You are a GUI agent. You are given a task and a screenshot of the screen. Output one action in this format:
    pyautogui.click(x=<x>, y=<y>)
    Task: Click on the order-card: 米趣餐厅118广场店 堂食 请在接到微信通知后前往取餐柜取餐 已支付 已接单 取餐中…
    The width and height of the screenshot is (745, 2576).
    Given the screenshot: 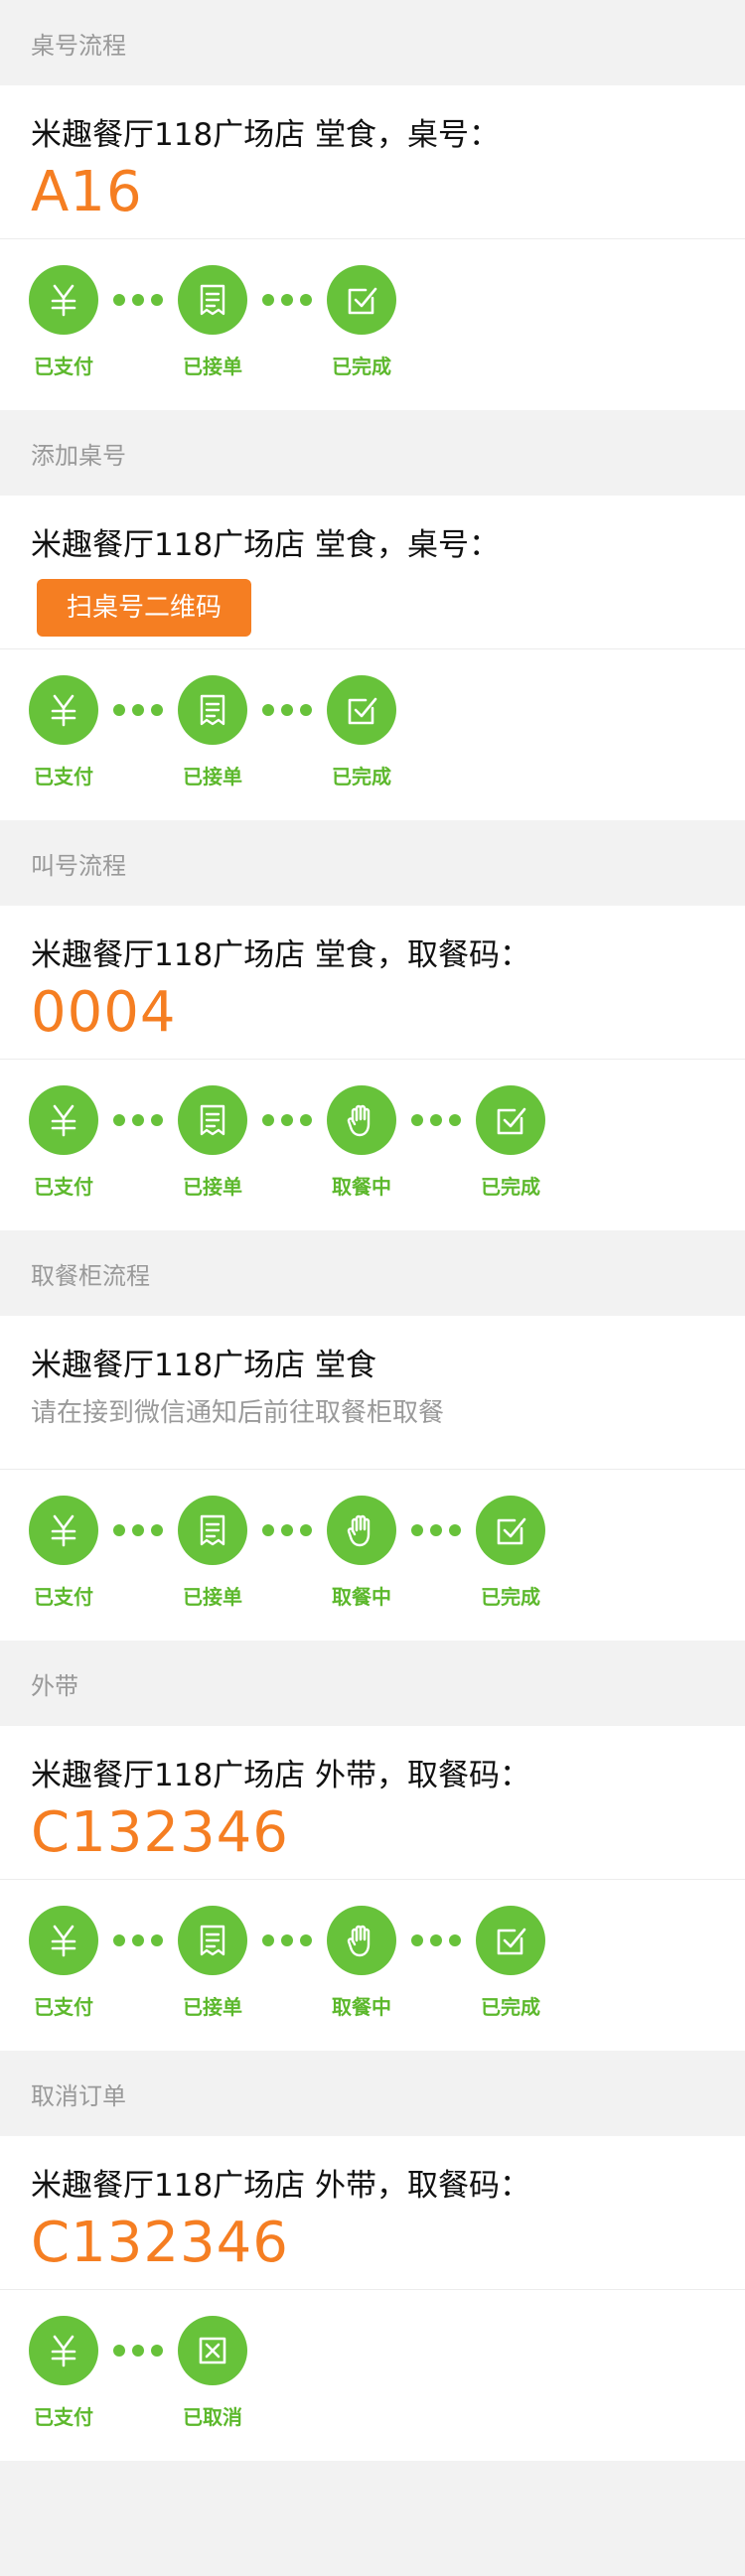 What is the action you would take?
    pyautogui.click(x=373, y=1478)
    